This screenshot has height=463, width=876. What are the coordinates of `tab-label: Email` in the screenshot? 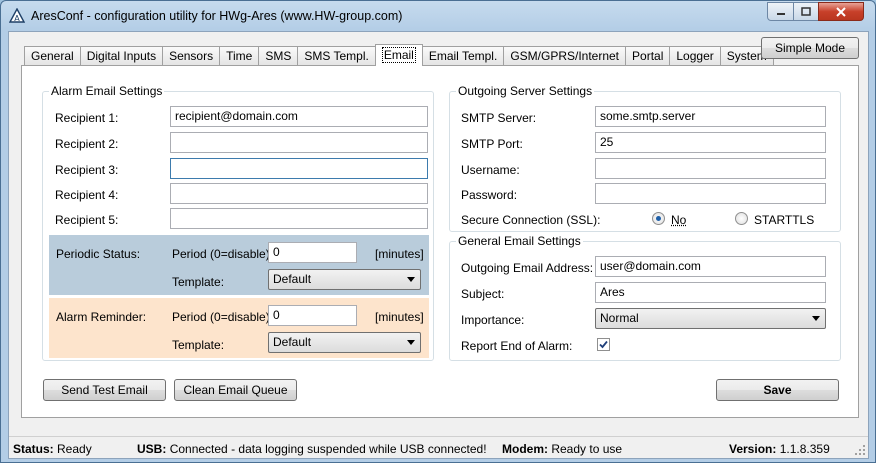 It's located at (398, 55).